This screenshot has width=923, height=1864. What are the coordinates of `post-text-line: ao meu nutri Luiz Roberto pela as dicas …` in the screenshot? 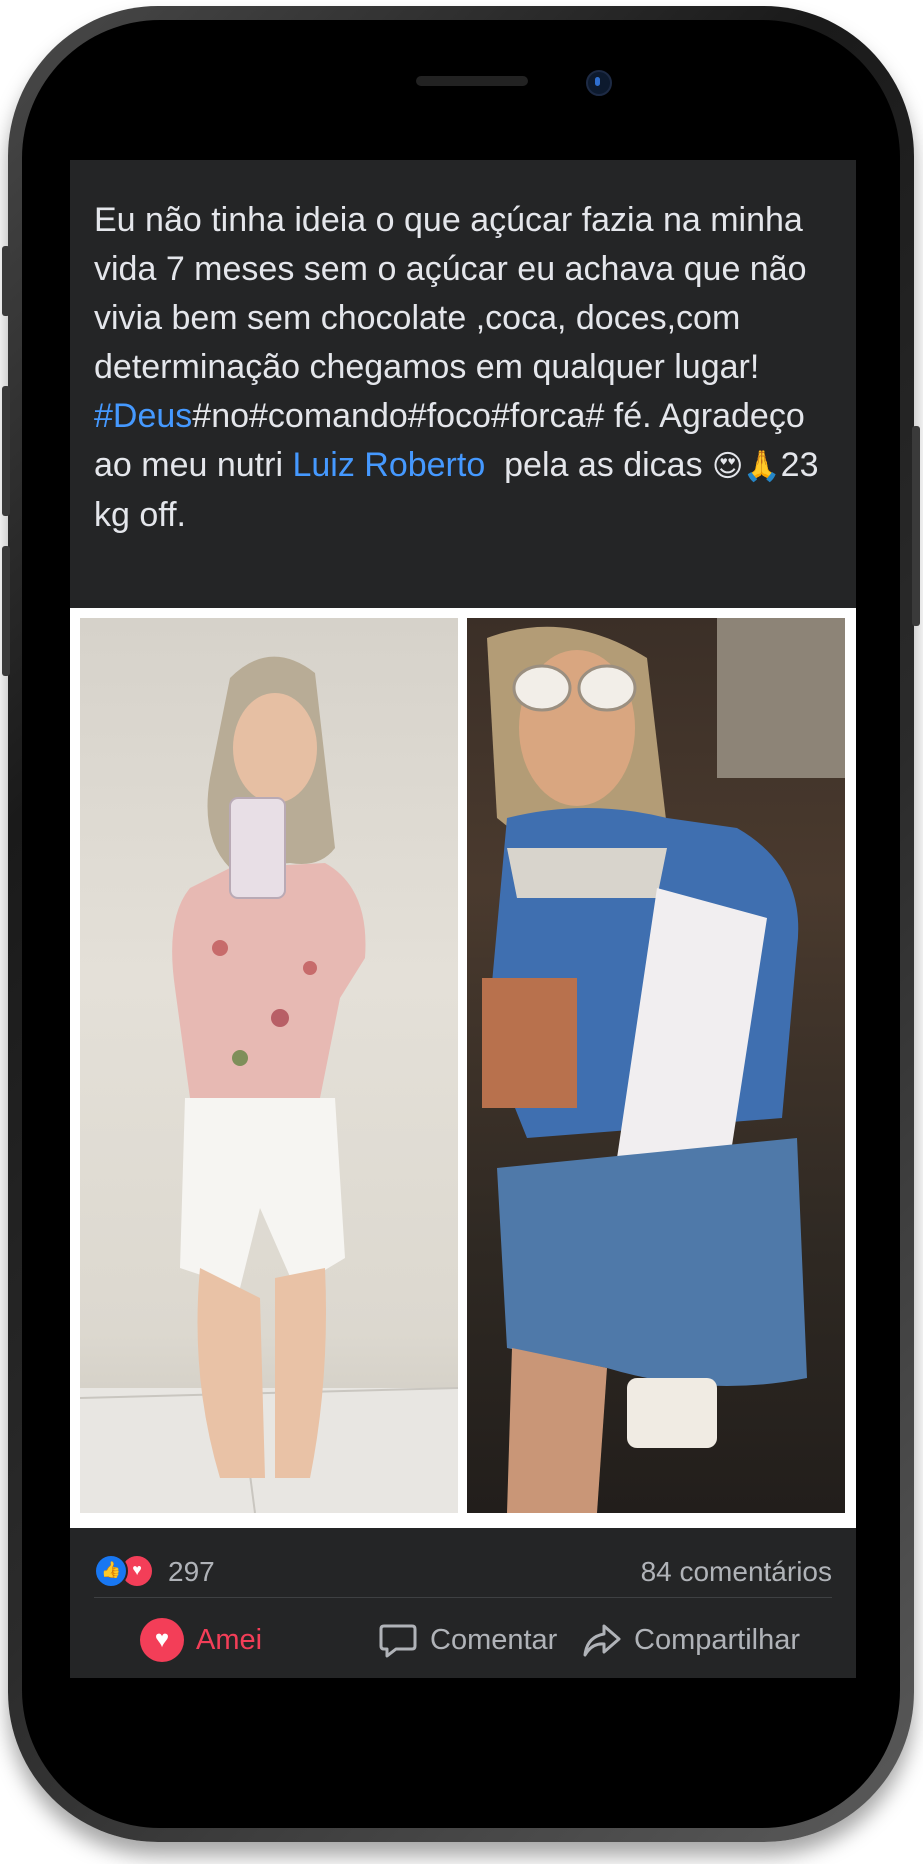 It's located at (464, 466).